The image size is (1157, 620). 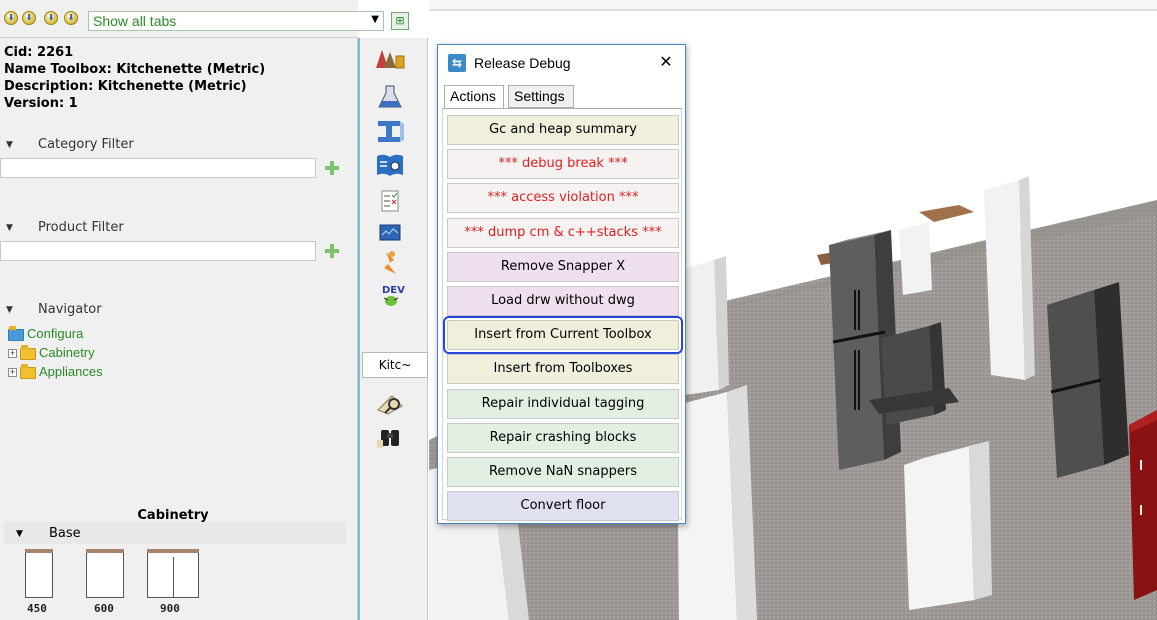 I want to click on action-button: Insert from Current Toolbox, so click(x=563, y=335).